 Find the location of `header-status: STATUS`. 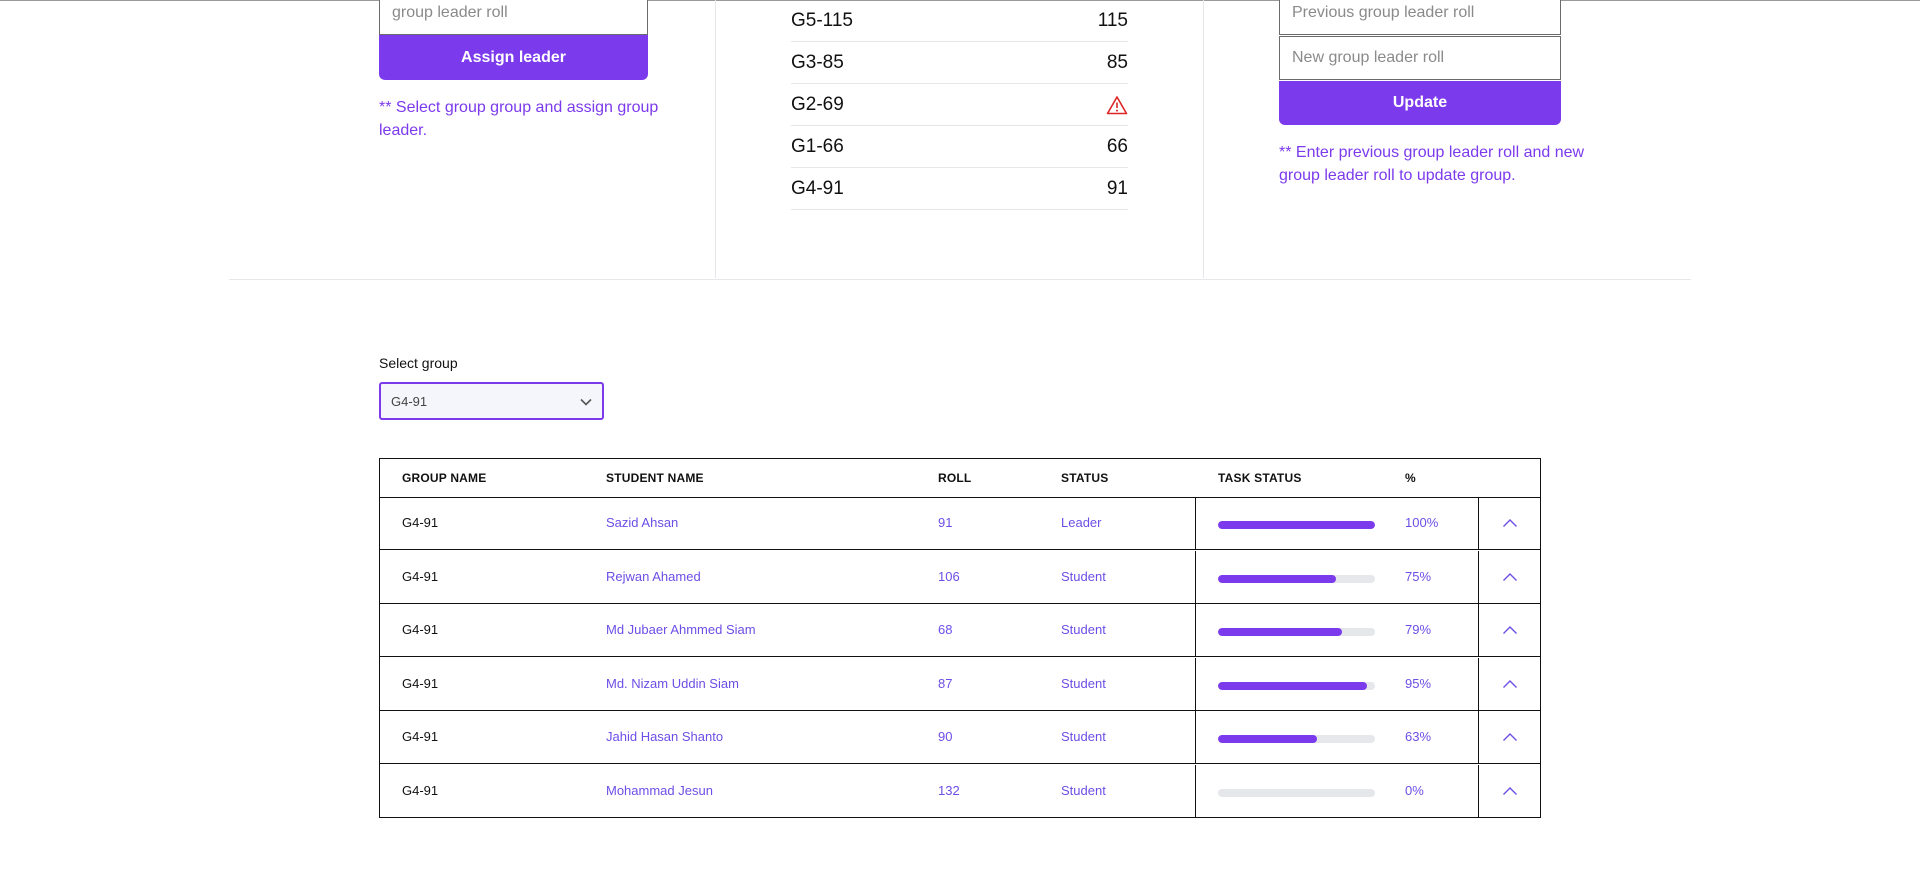

header-status: STATUS is located at coordinates (1085, 478).